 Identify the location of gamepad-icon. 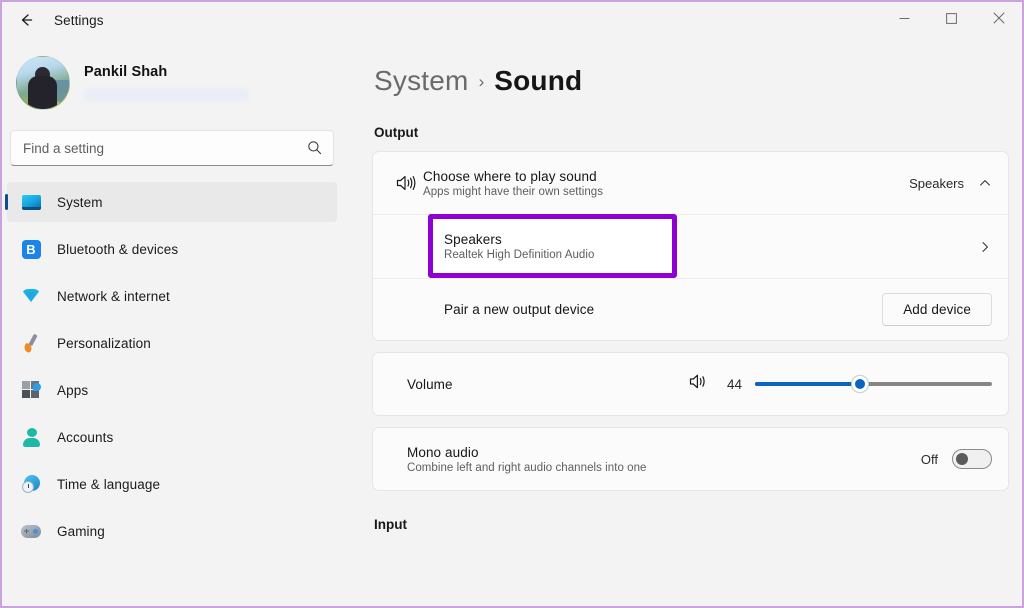
(31, 531).